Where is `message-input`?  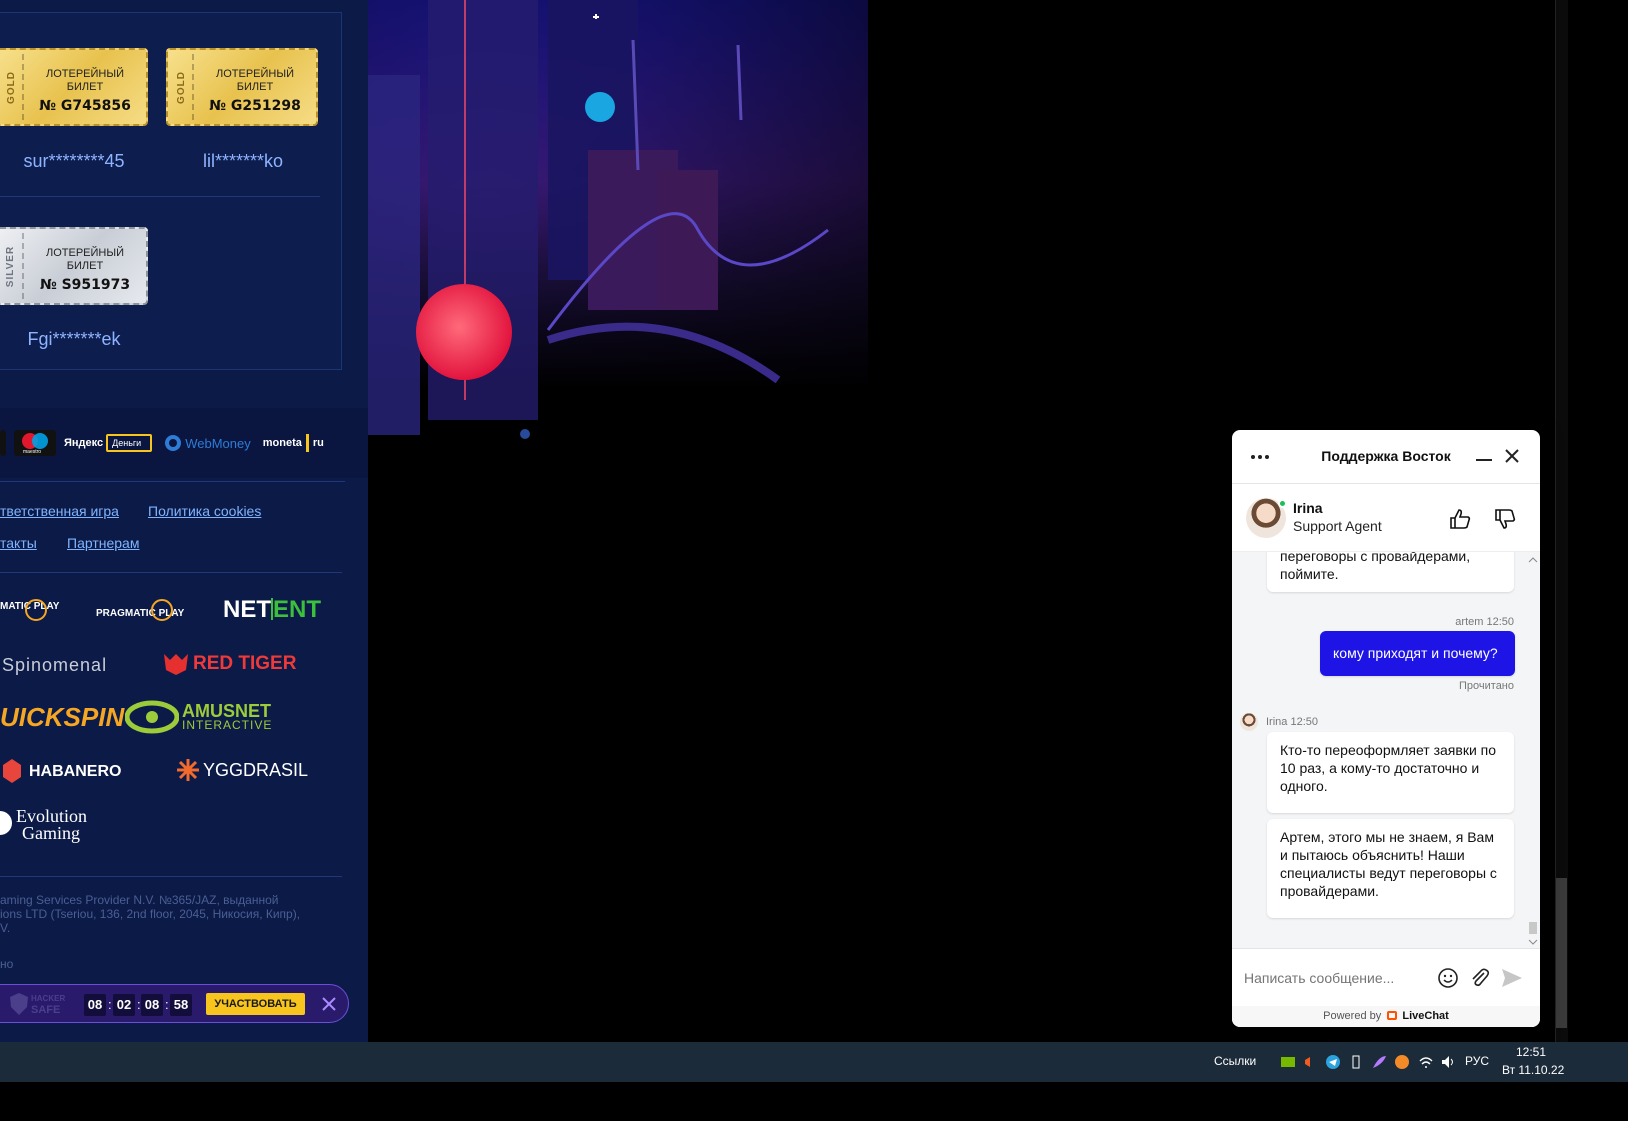
message-input is located at coordinates (1336, 978).